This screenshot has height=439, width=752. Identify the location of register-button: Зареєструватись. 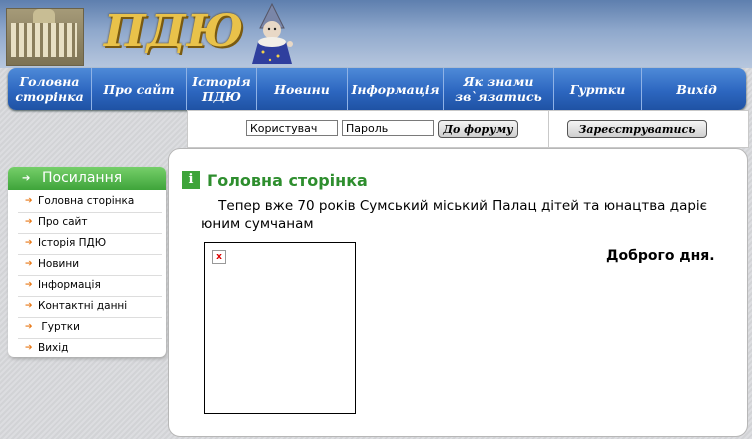
(637, 129).